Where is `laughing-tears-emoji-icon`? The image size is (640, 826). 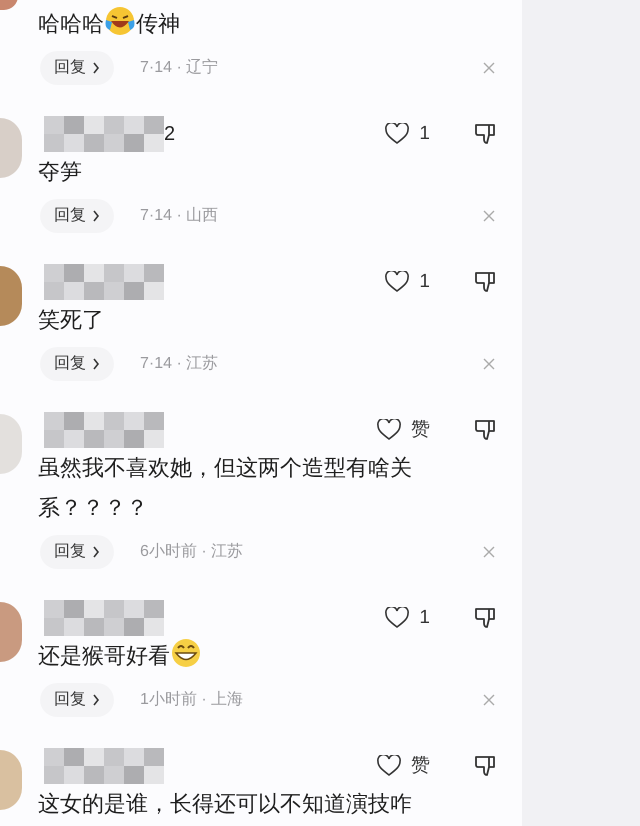 laughing-tears-emoji-icon is located at coordinates (120, 21).